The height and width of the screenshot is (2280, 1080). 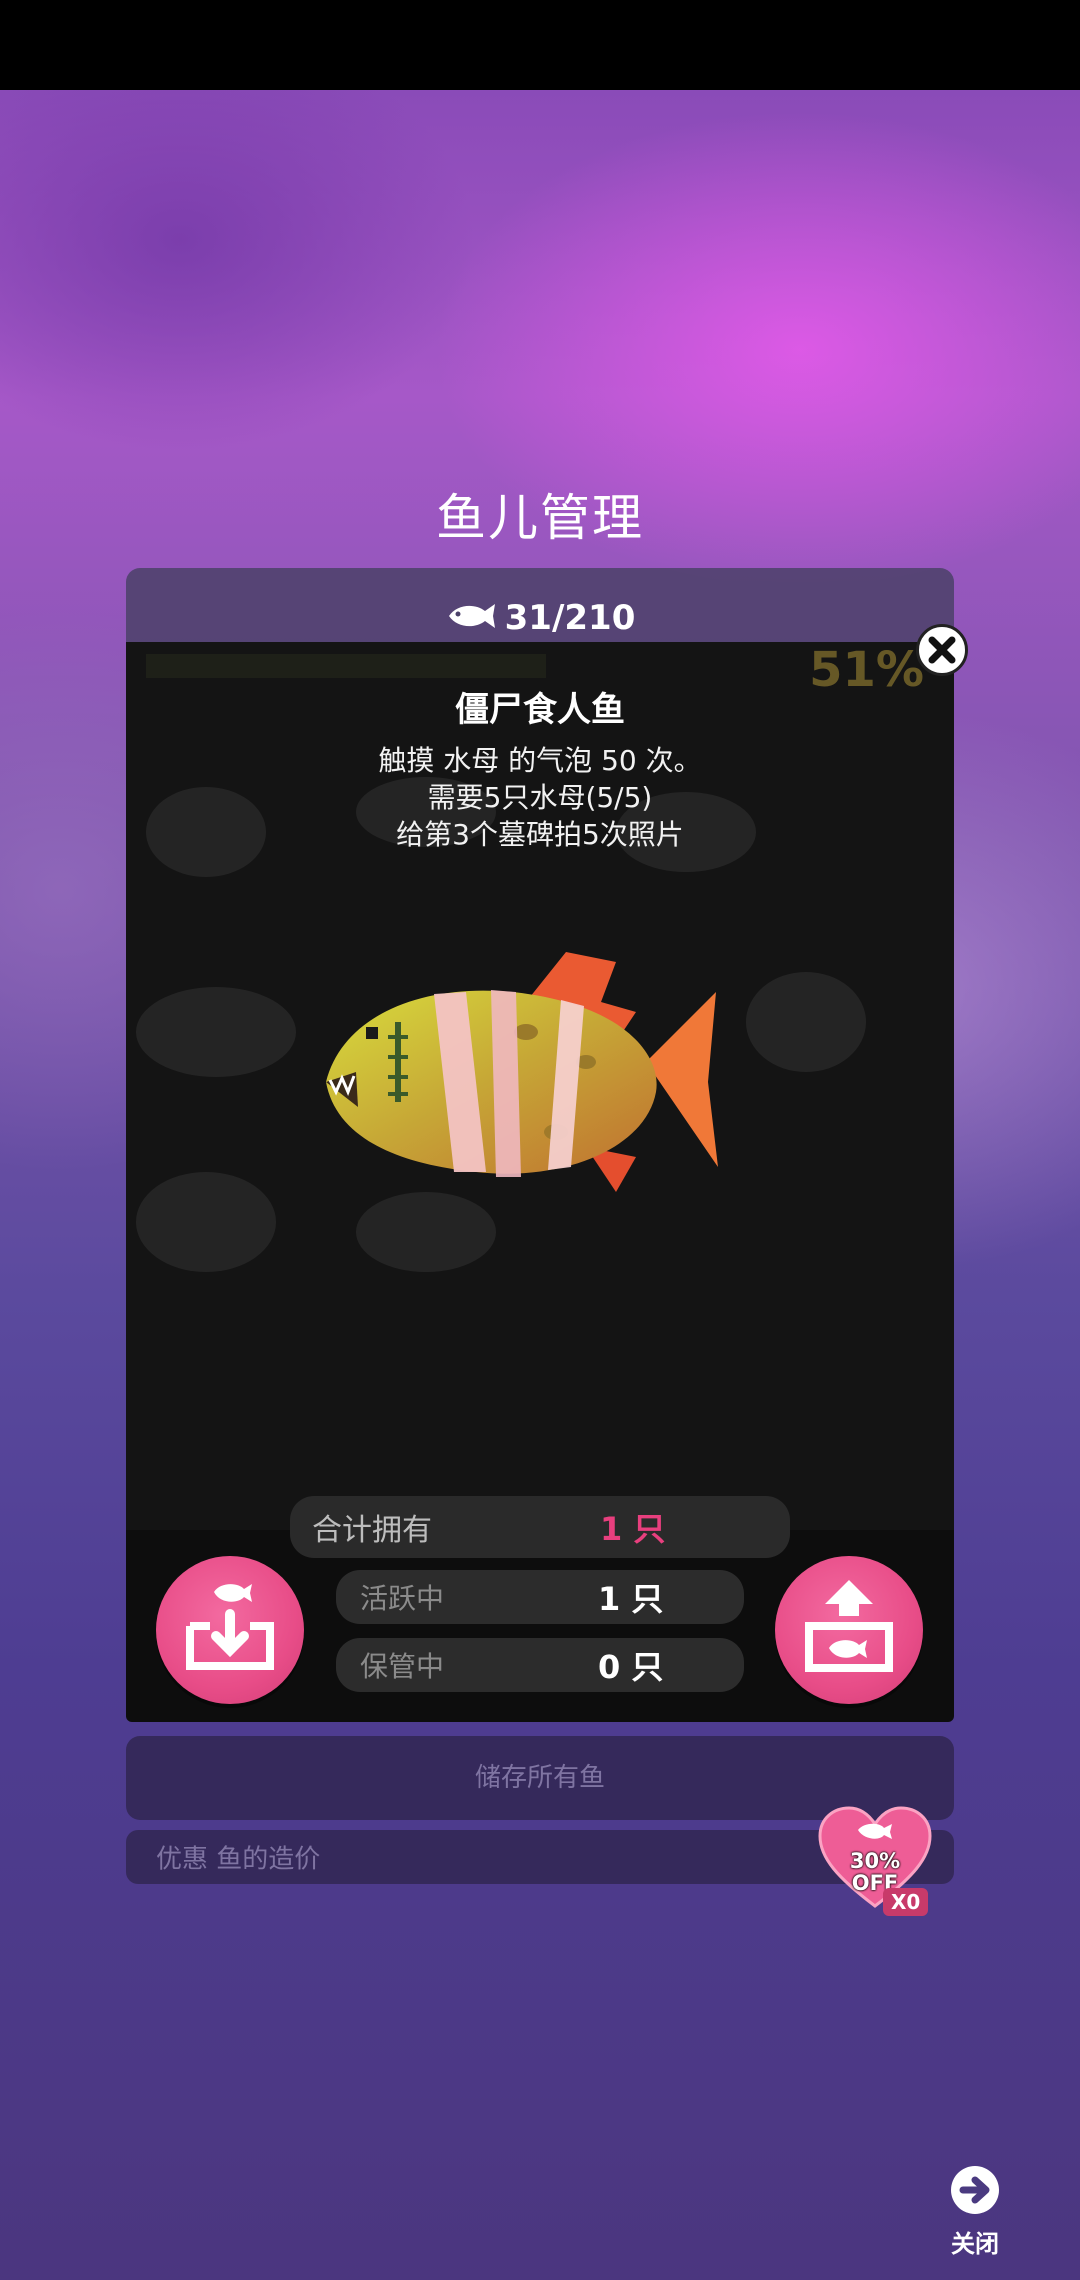 What do you see at coordinates (540, 1527) in the screenshot?
I see `total-owned-row: 合计拥有 1 只` at bounding box center [540, 1527].